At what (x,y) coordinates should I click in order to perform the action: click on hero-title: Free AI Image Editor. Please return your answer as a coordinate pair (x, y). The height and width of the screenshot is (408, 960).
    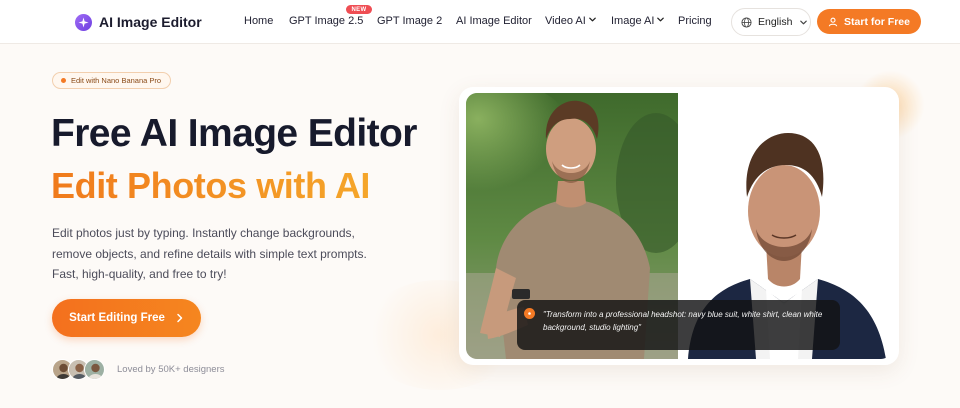
    Looking at the image, I should click on (234, 133).